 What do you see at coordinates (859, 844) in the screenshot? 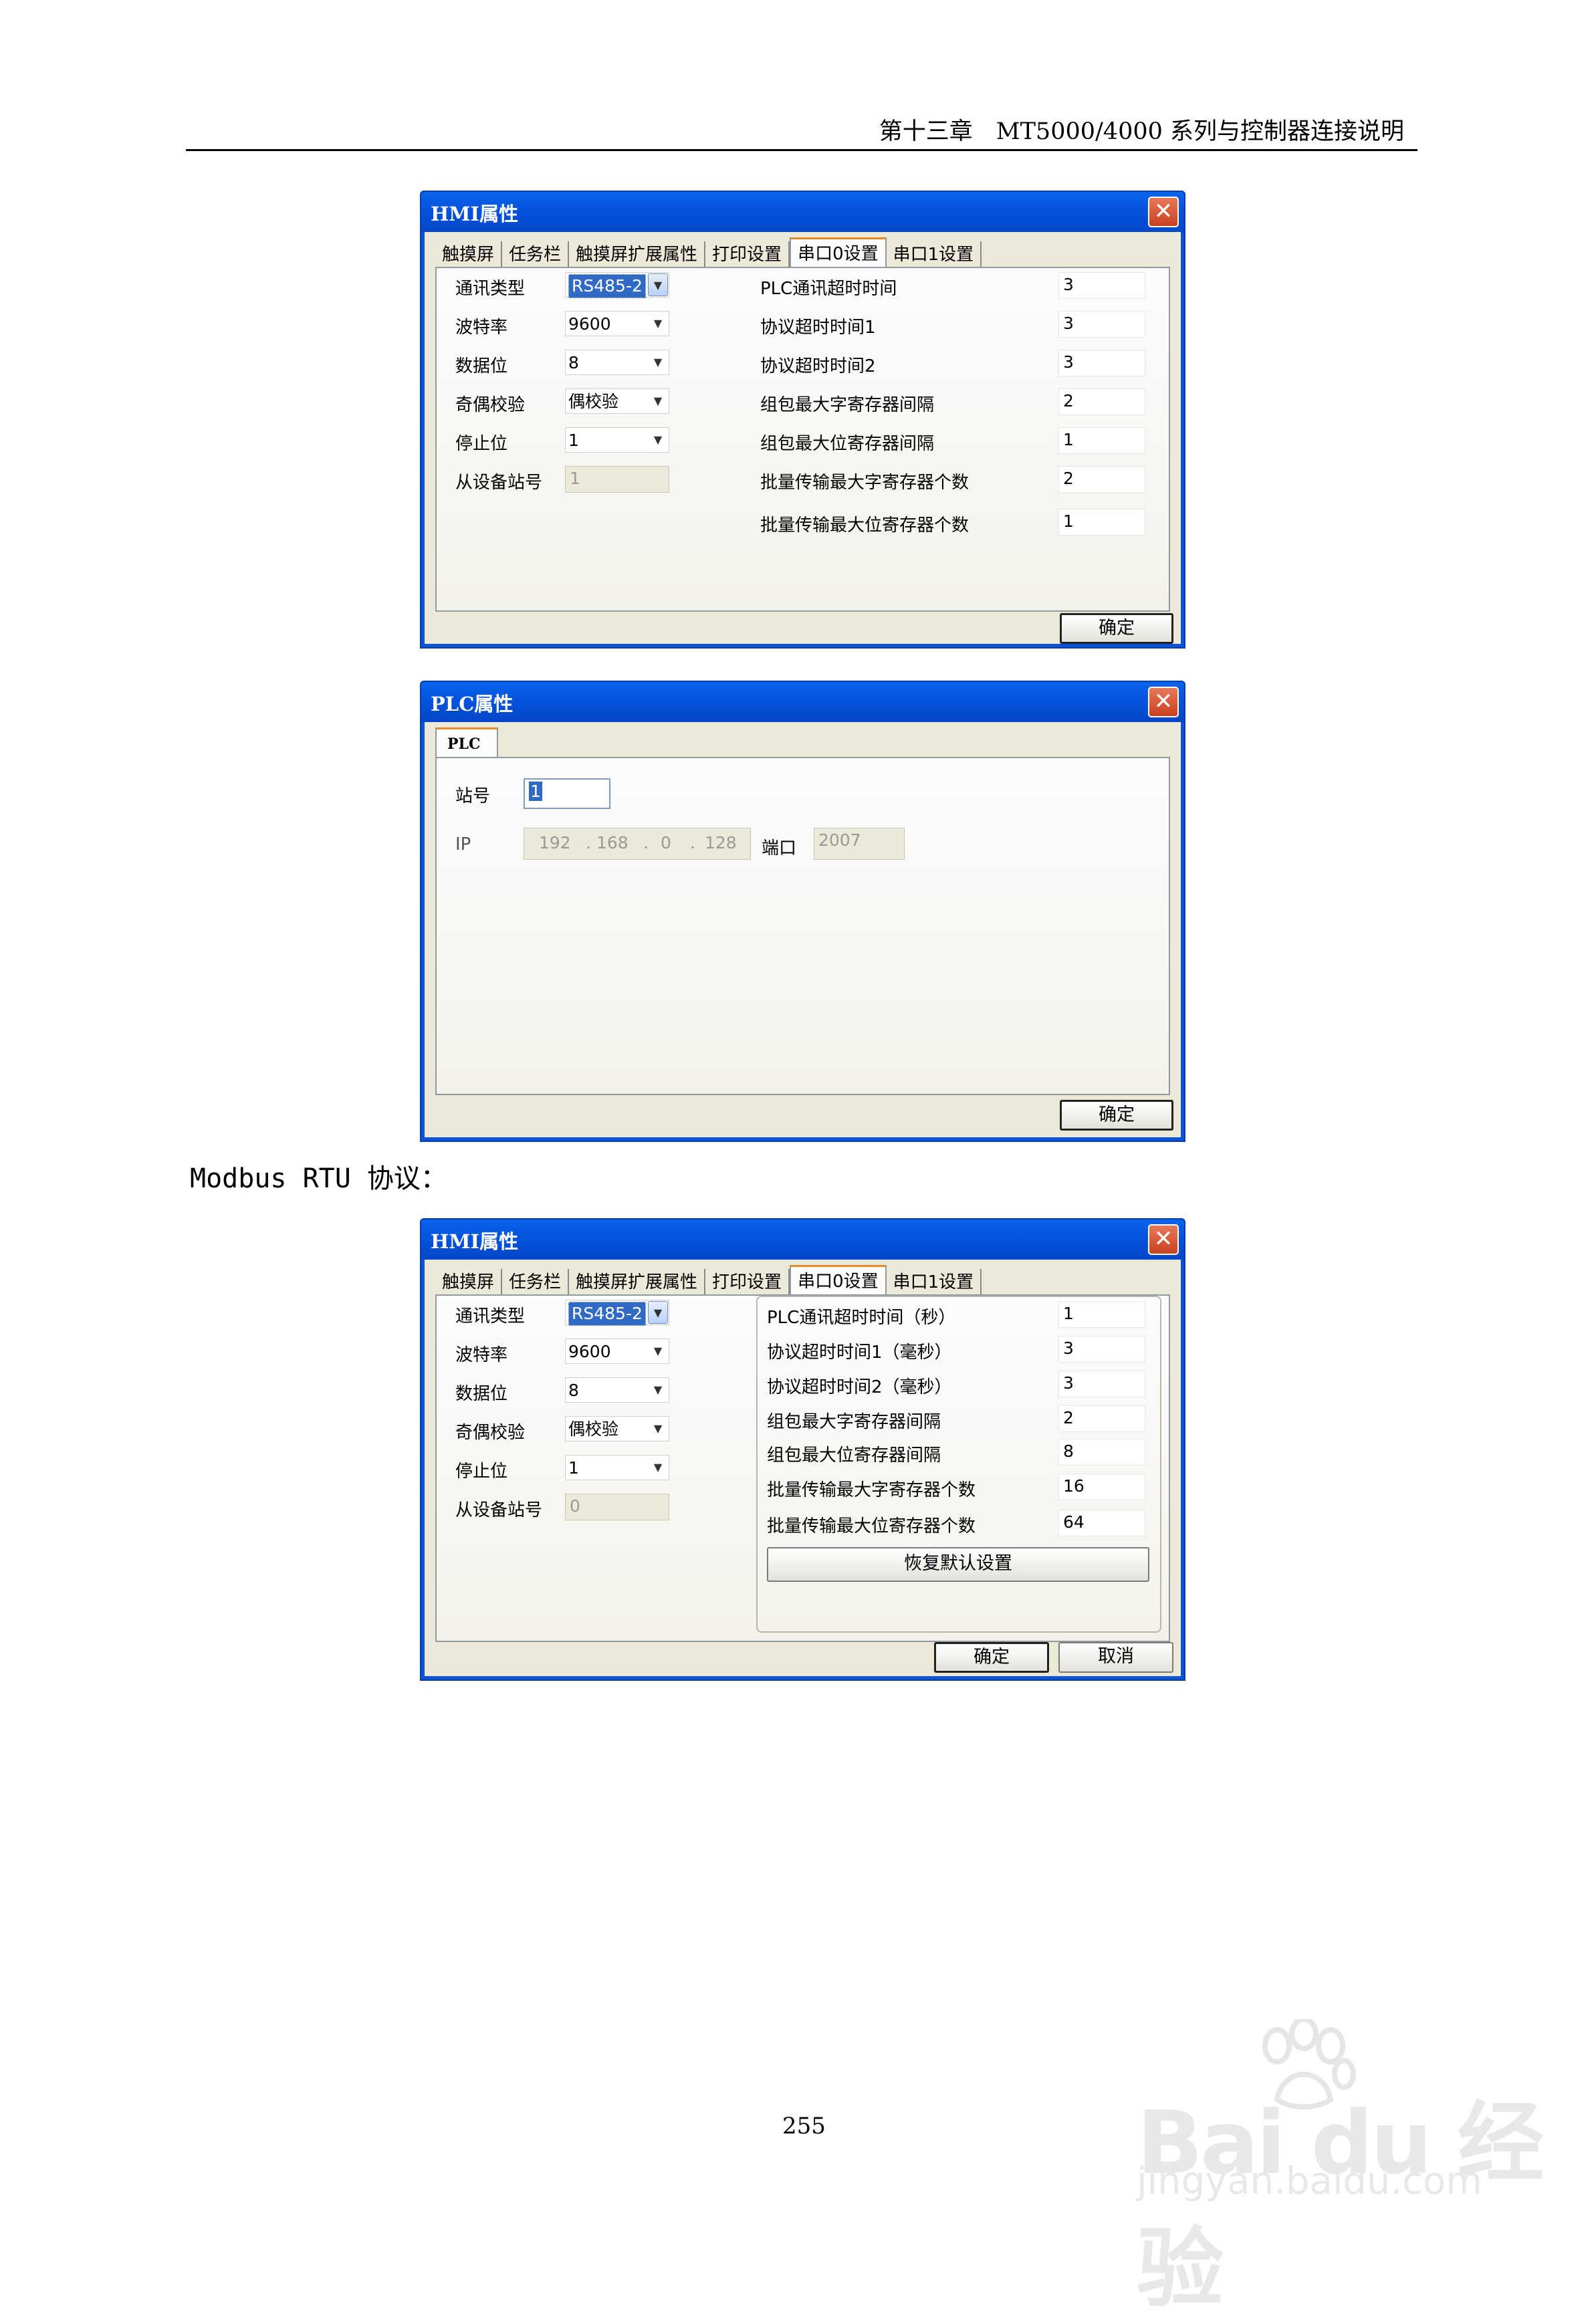
I see `port-field: 2007` at bounding box center [859, 844].